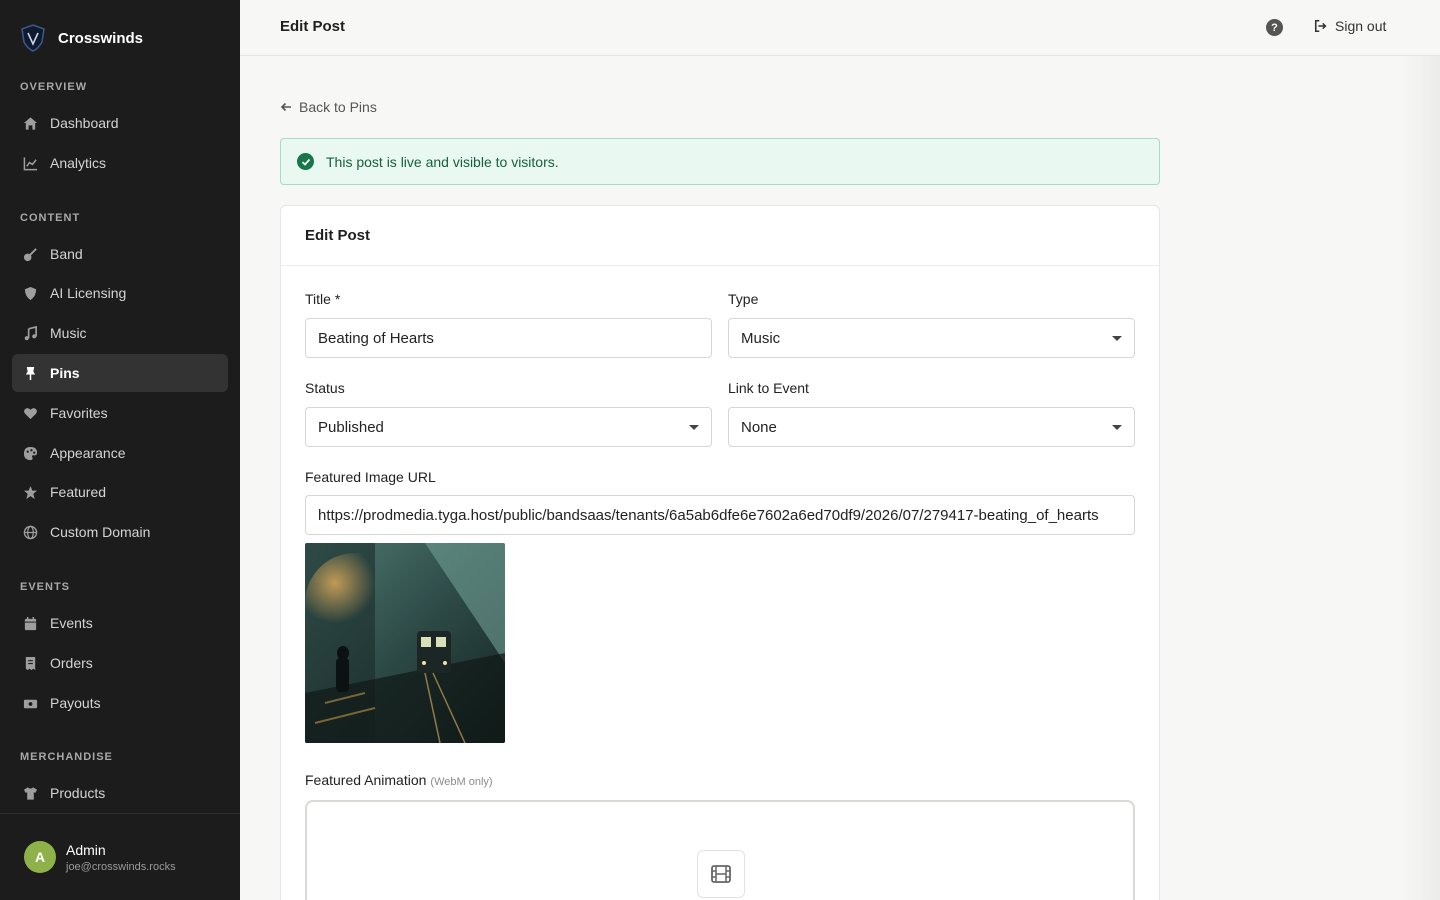  Describe the element at coordinates (120, 254) in the screenshot. I see `sidebar-item-band: Band` at that location.